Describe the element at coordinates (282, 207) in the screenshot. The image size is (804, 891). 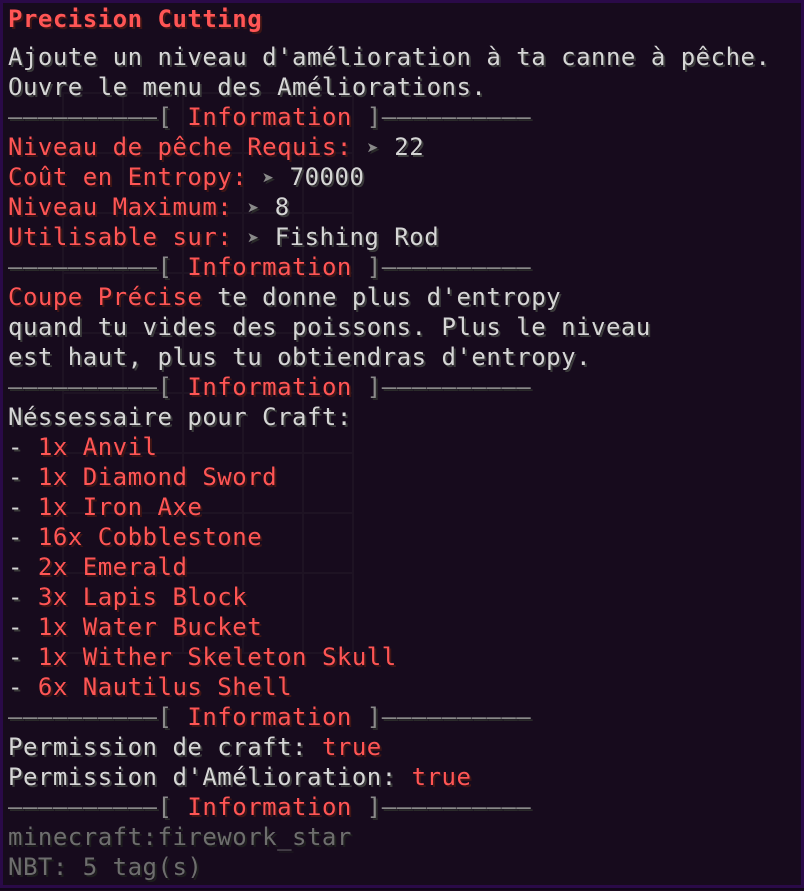
I see `stat-value: 8` at that location.